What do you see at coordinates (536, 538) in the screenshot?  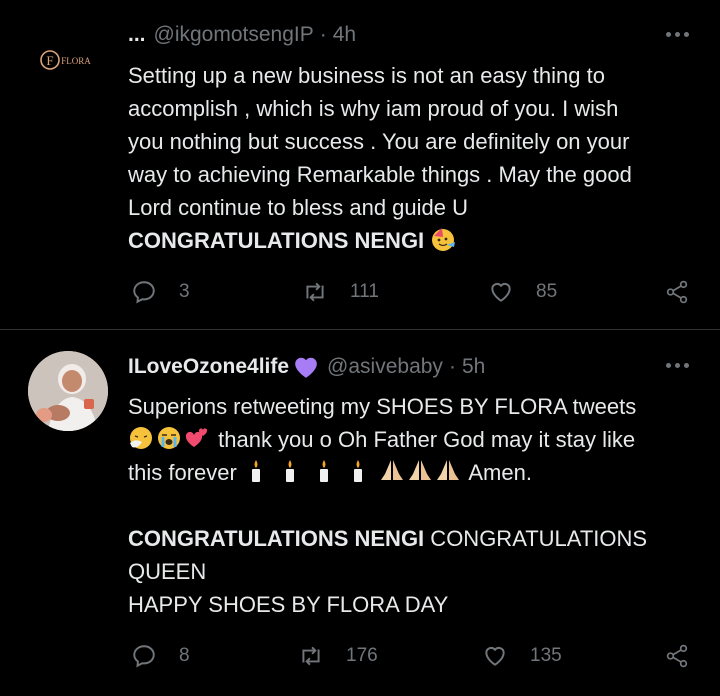 I see `congrats-text: CONGRATULATIONS` at bounding box center [536, 538].